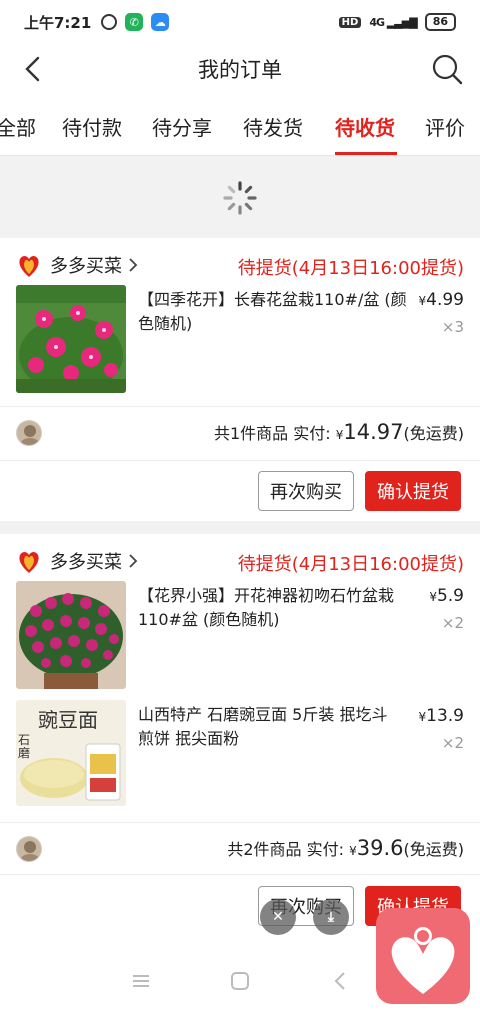 This screenshot has width=480, height=1013. What do you see at coordinates (423, 960) in the screenshot?
I see `heart-person-icon` at bounding box center [423, 960].